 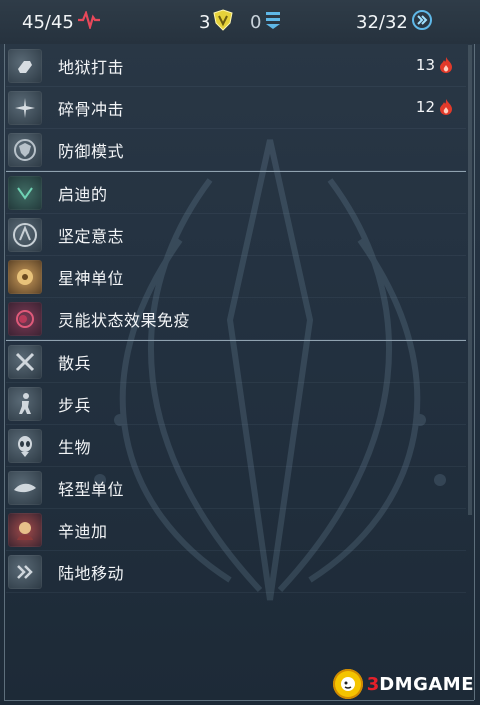 What do you see at coordinates (240, 22) in the screenshot?
I see `unit-stats-bar: 45/45 3 0 32/32` at bounding box center [240, 22].